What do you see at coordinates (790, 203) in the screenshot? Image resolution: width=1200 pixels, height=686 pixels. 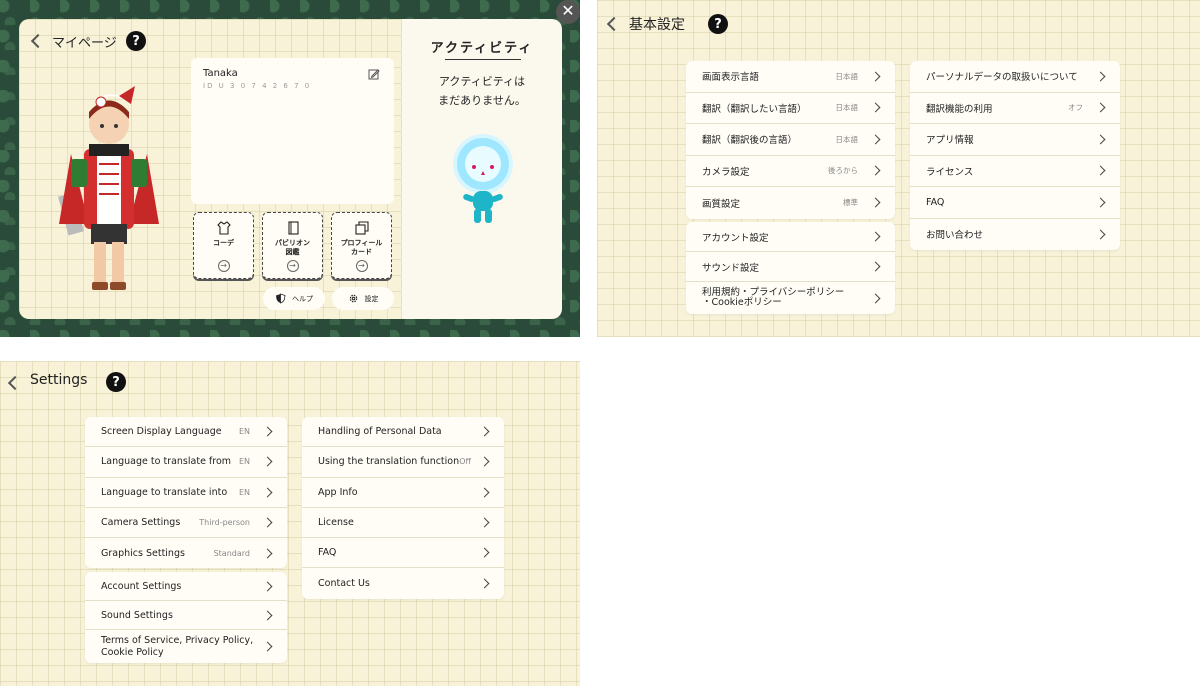 I see `setting-row-graphics: 画質設定 標準` at bounding box center [790, 203].